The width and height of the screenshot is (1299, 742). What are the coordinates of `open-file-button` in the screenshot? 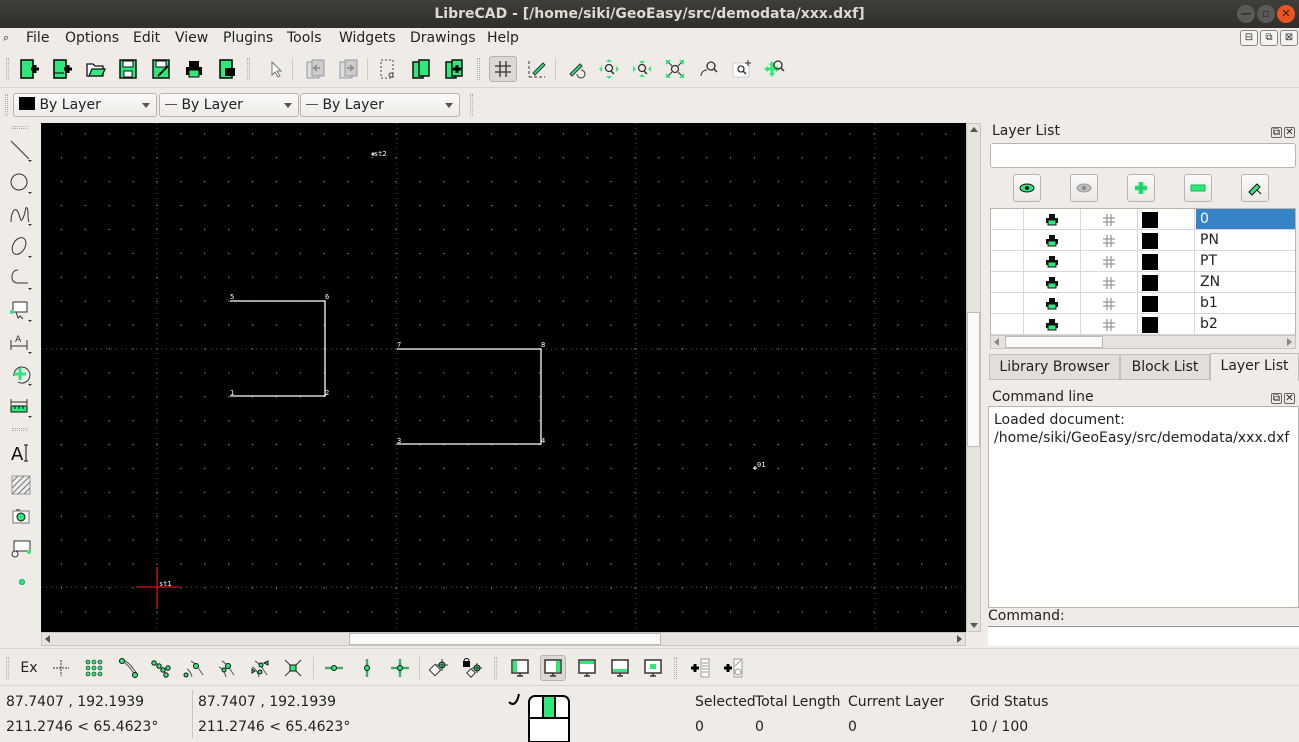 It's located at (95, 69).